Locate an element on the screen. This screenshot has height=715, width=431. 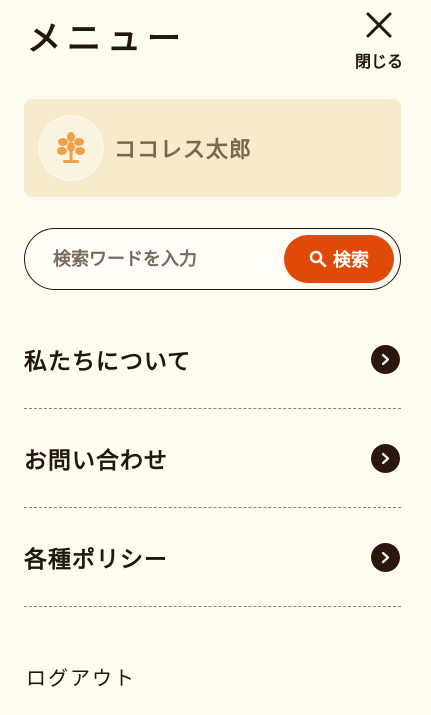
nav-item-label: 各種ポリシー is located at coordinates (96, 560).